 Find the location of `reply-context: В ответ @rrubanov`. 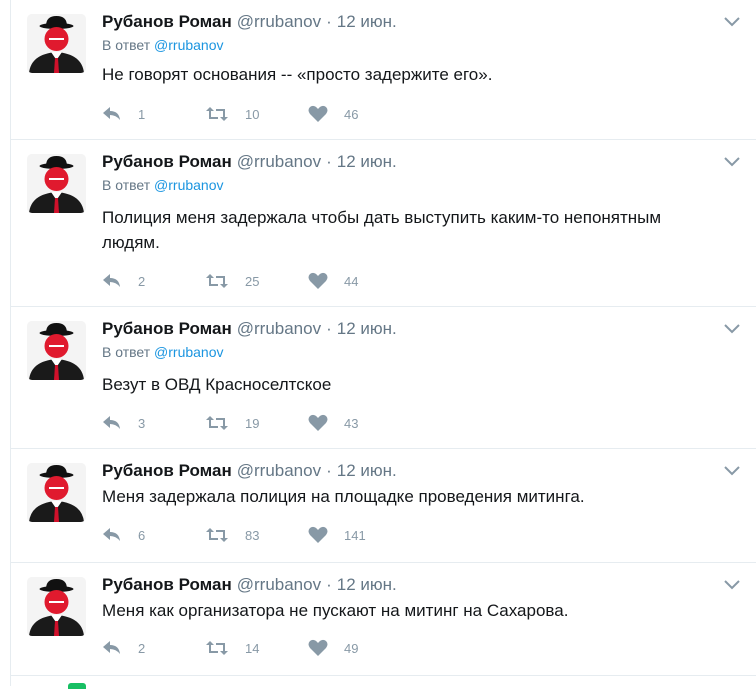

reply-context: В ответ @rrubanov is located at coordinates (163, 185).